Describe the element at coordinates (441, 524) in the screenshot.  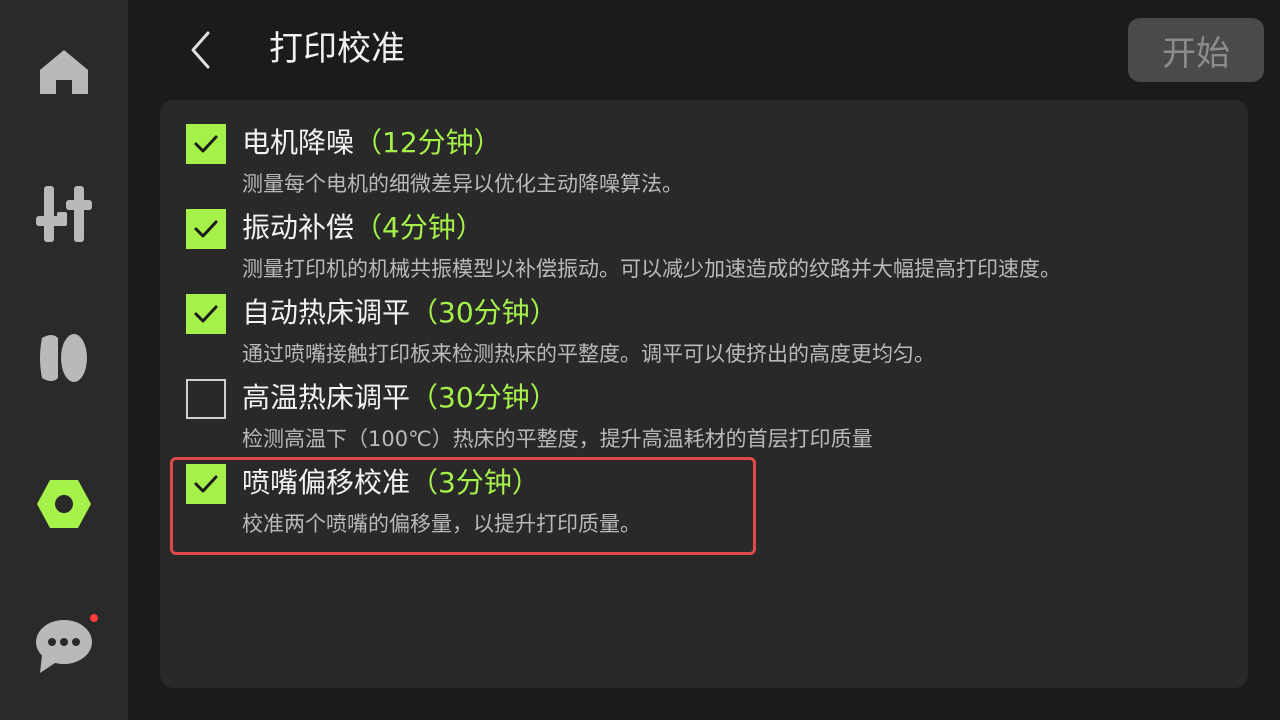
I see `item-description: 校准两个喷嘴的偏移量，以提升打印质量。` at that location.